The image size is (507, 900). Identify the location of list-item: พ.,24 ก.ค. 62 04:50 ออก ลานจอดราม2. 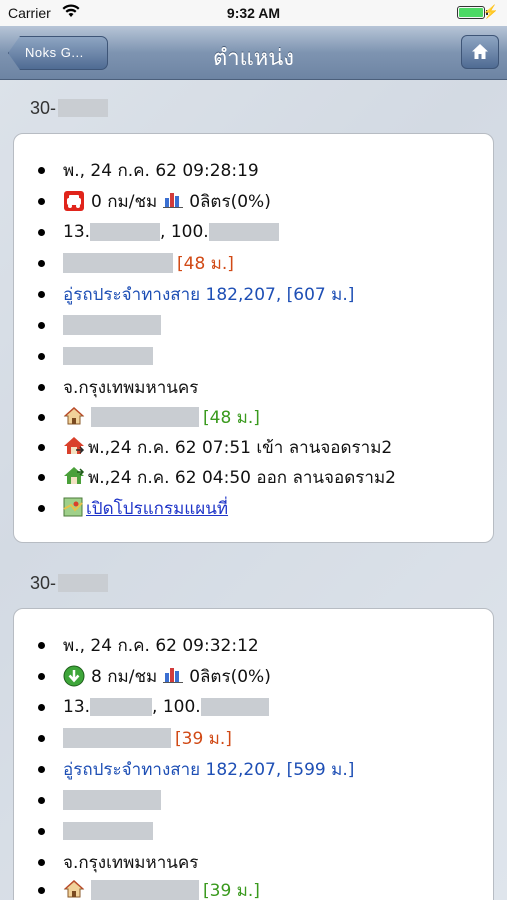
(217, 477).